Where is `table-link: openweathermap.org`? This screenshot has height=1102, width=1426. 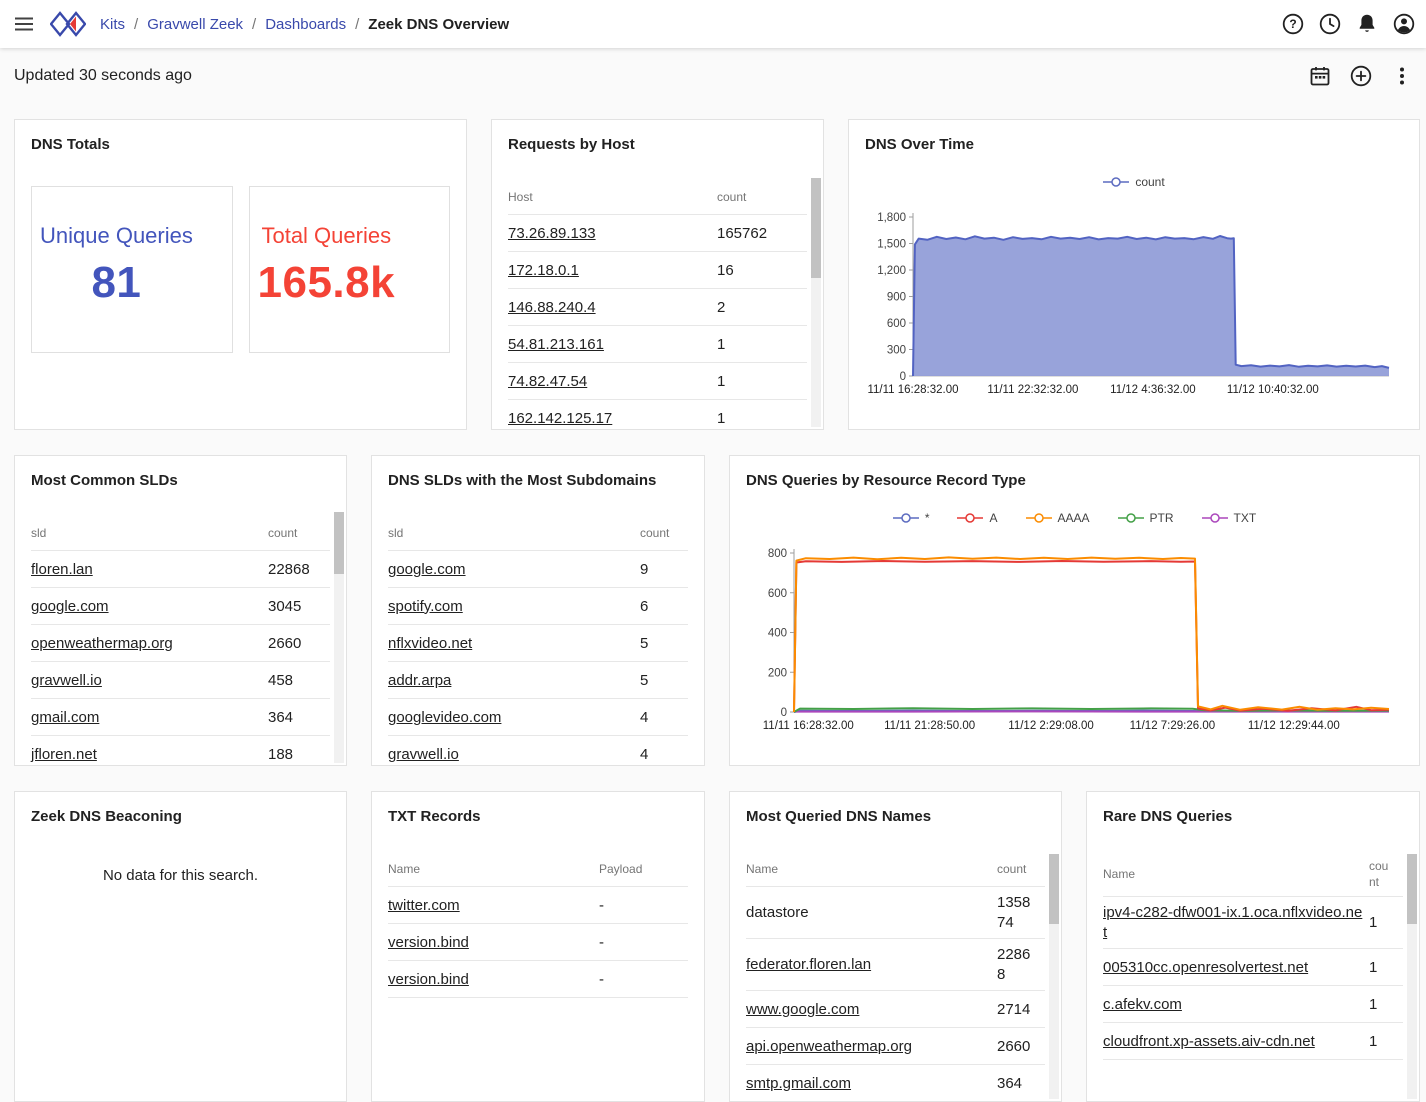
table-link: openweathermap.org is located at coordinates (102, 643).